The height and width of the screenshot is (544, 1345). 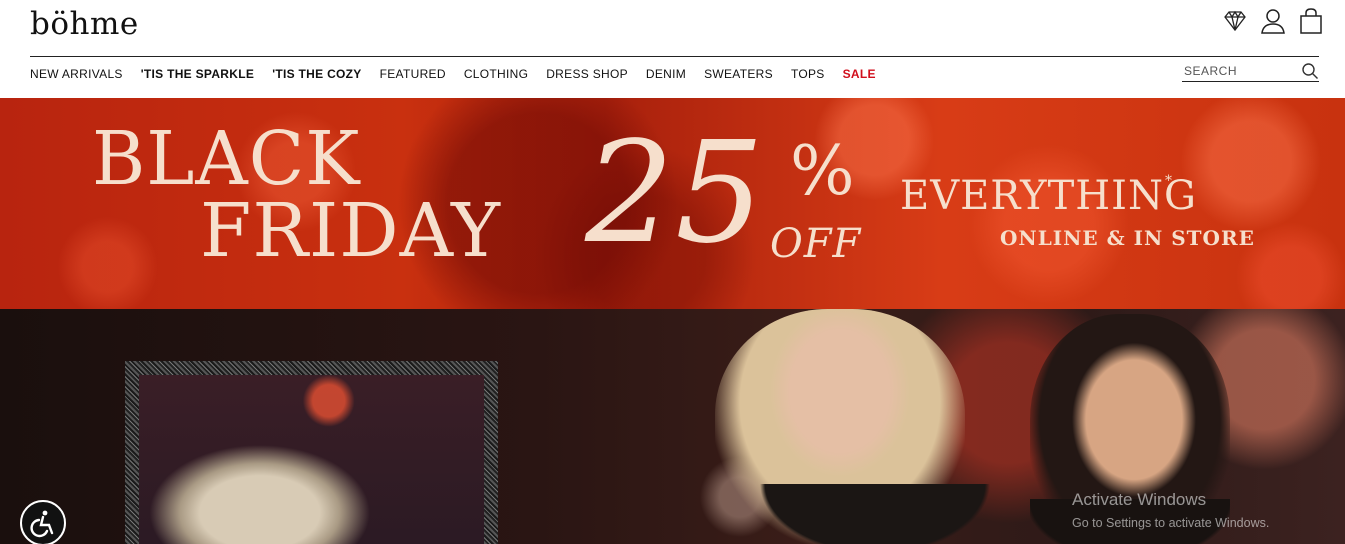 I want to click on banner-title-line2: FRIDAY, so click(x=350, y=231).